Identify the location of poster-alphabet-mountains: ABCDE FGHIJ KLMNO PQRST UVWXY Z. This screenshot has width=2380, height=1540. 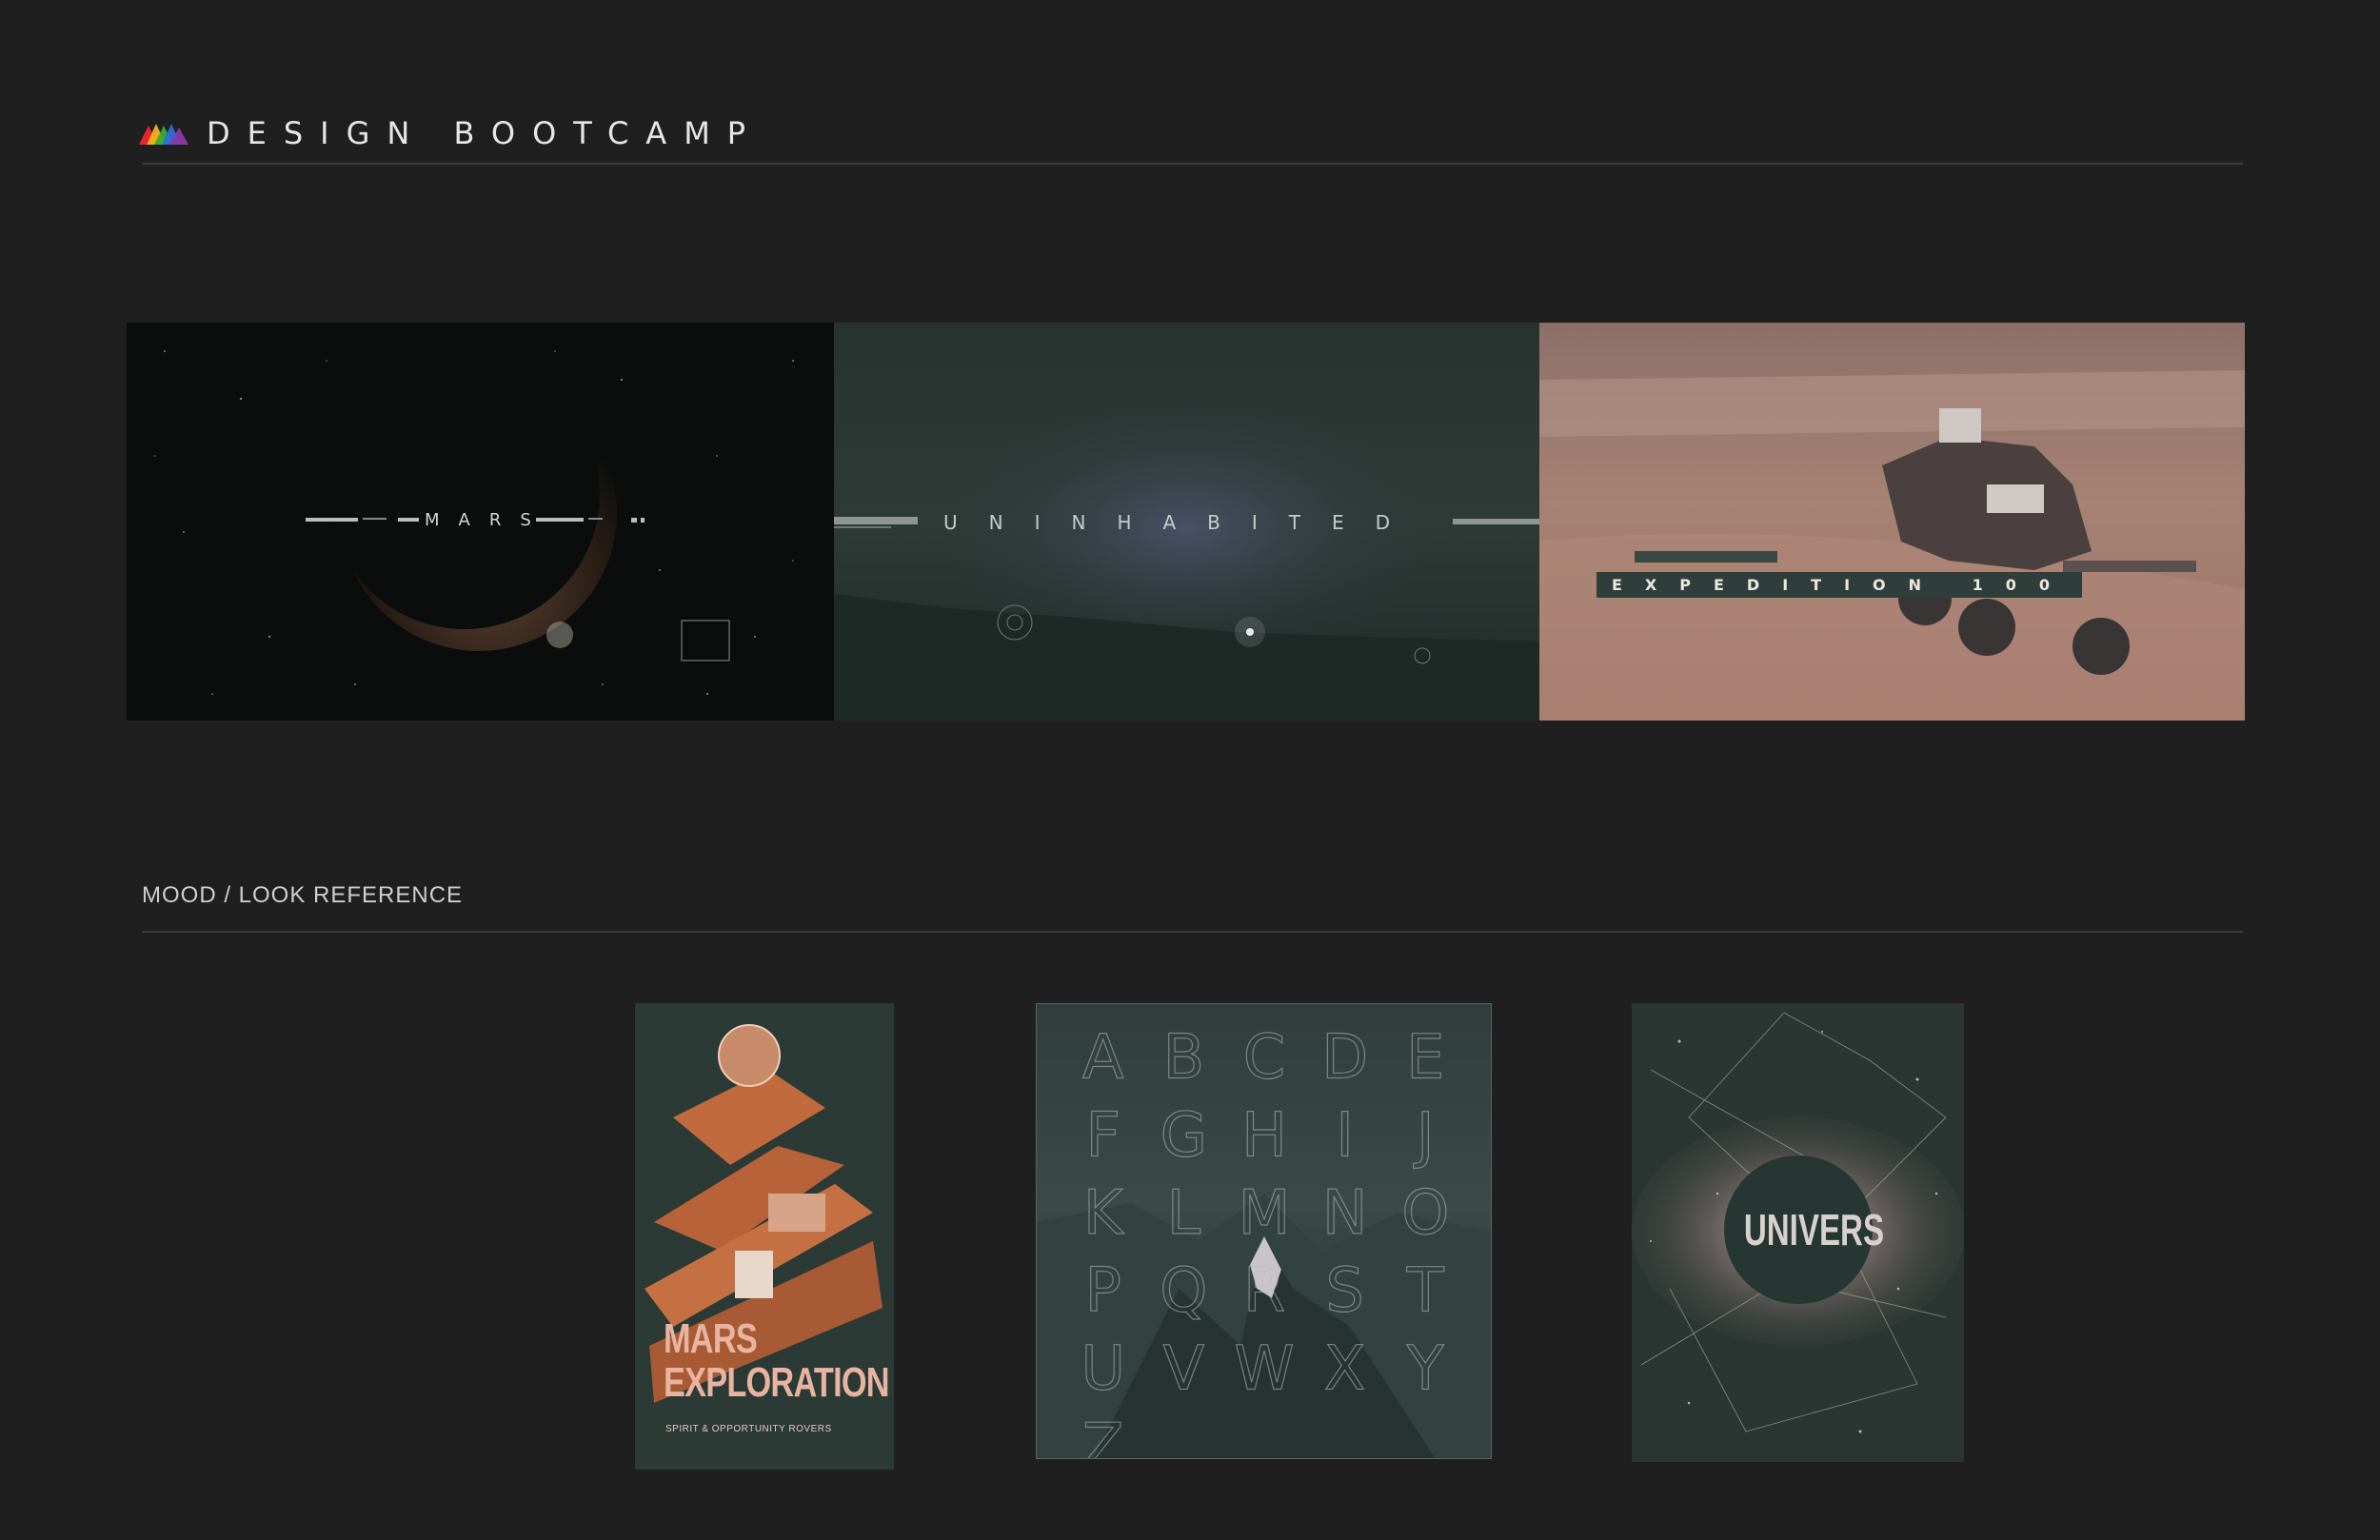
(1264, 1231).